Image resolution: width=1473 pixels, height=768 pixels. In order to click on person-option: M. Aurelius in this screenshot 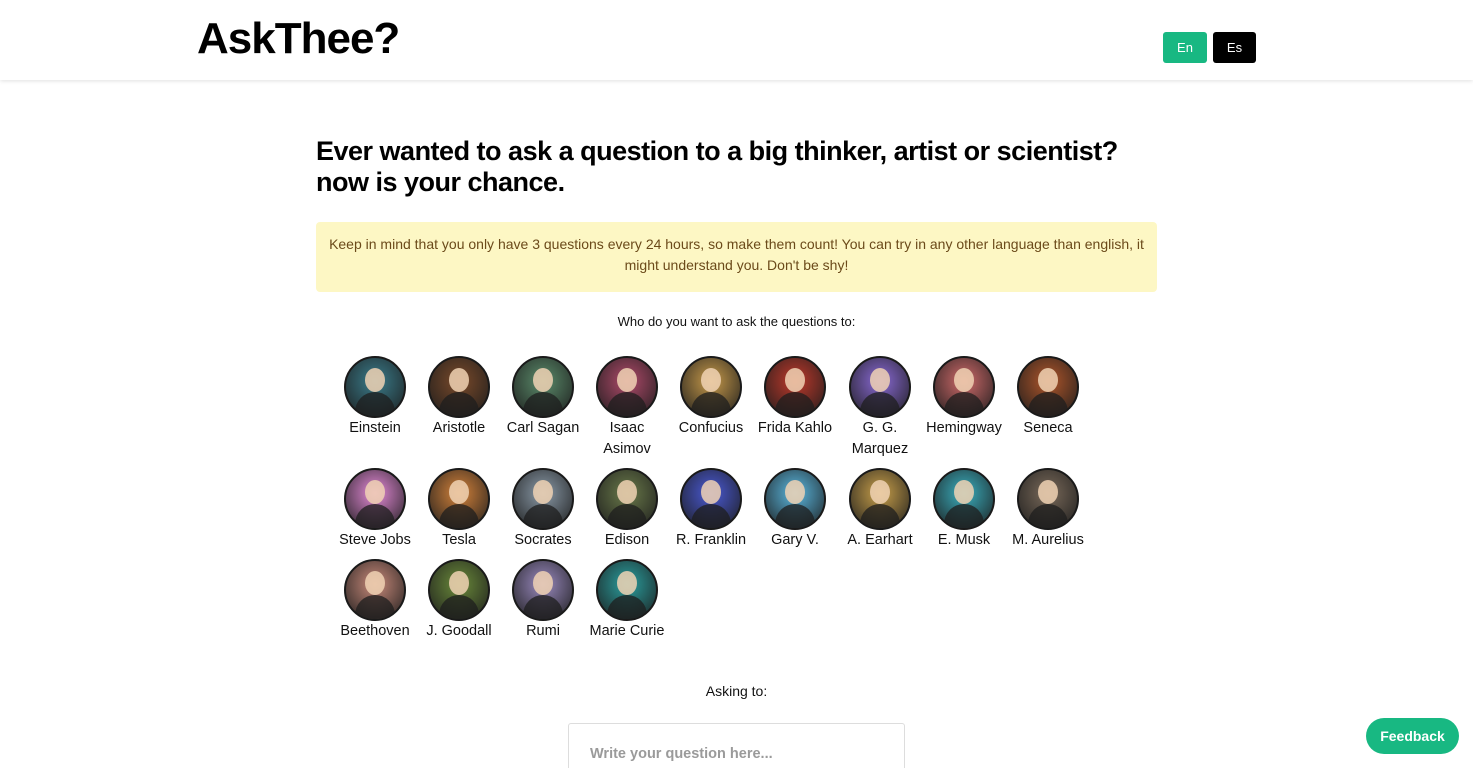, I will do `click(1048, 509)`.